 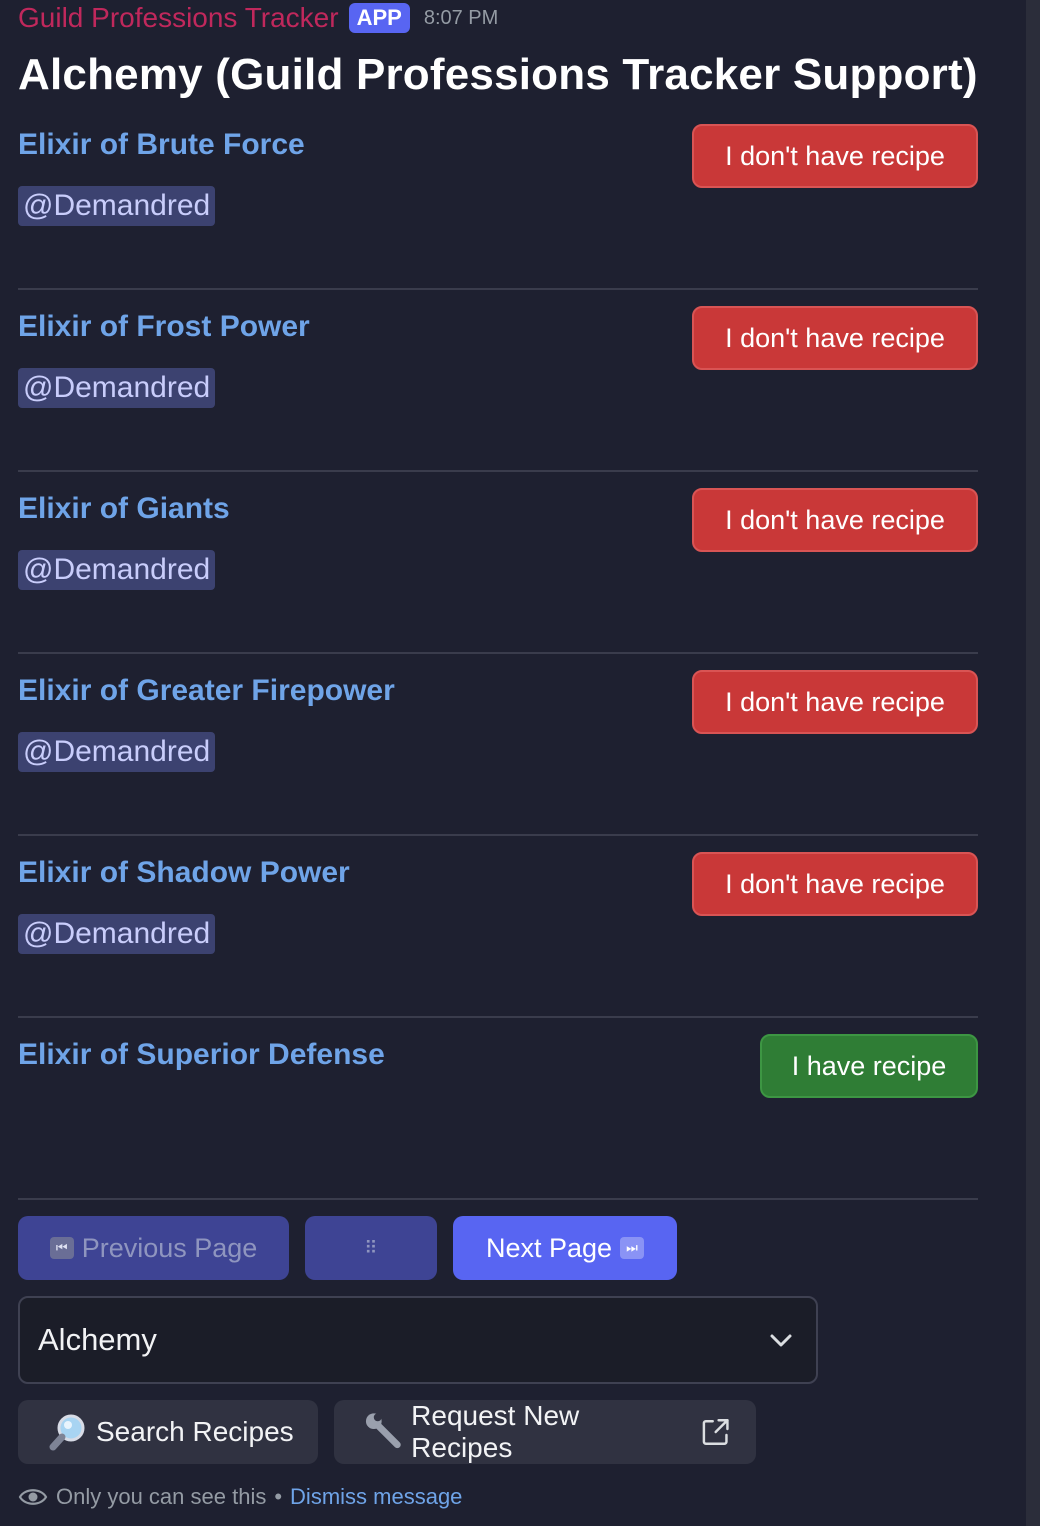 I want to click on recipe-name: Elixir of Frost Power, so click(x=164, y=327).